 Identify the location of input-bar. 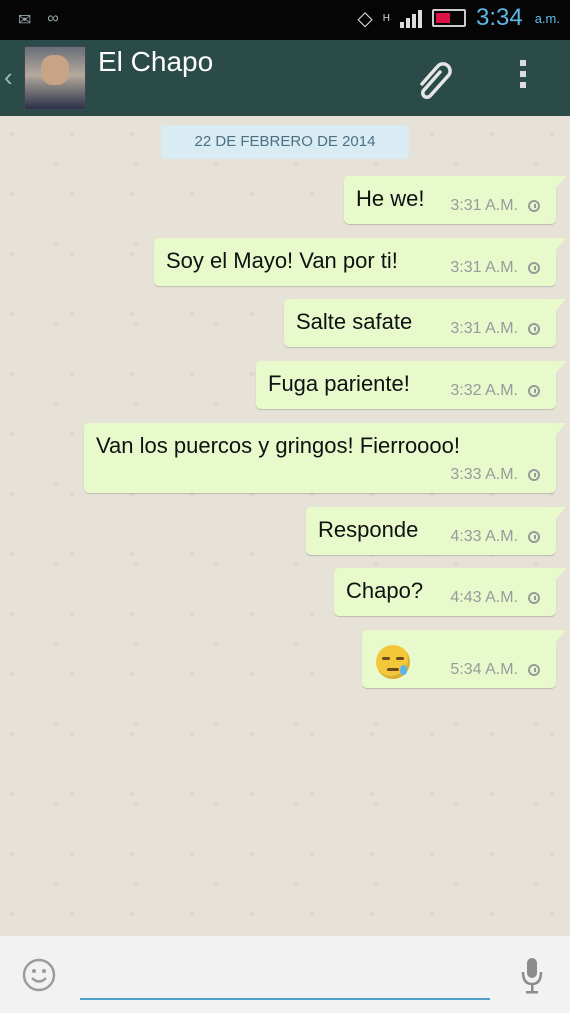
(285, 974).